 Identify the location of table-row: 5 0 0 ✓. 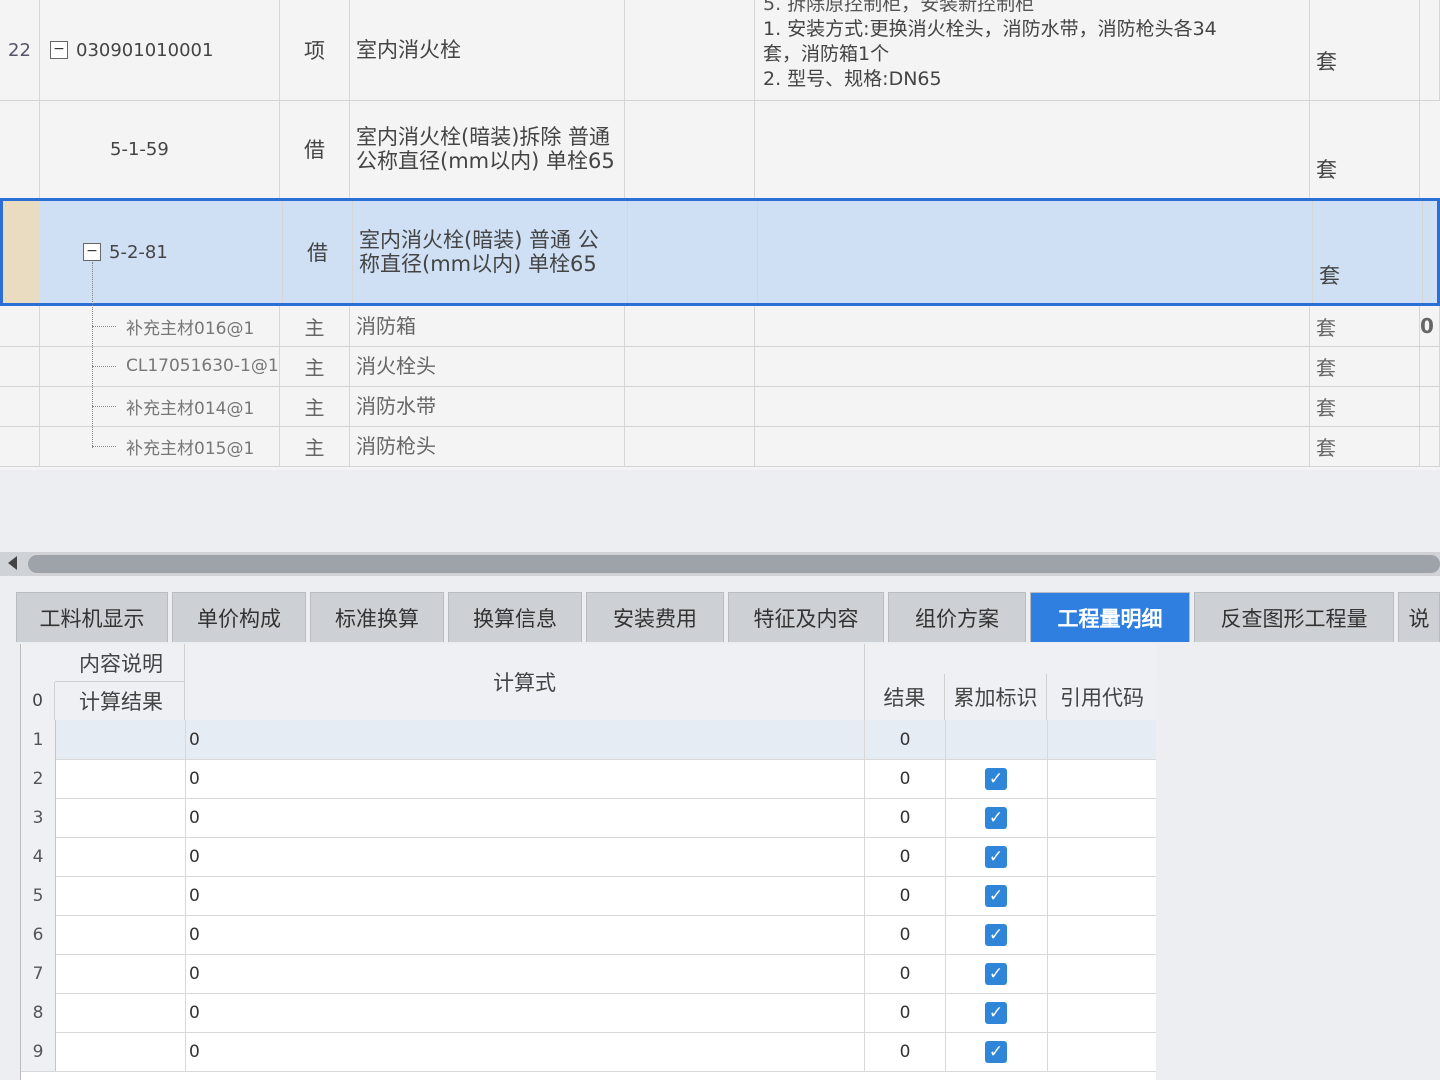
(589, 896).